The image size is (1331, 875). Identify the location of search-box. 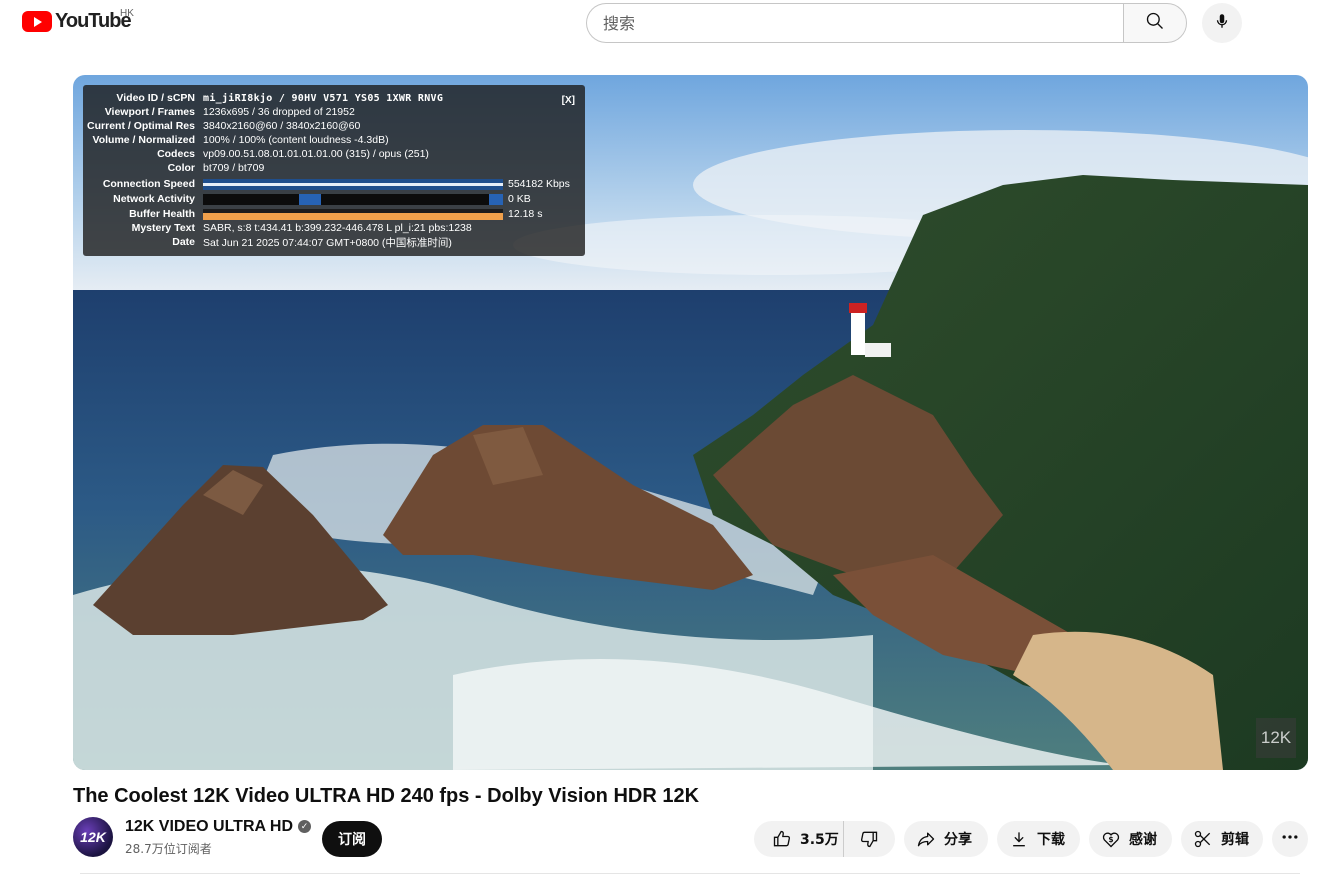
(886, 23).